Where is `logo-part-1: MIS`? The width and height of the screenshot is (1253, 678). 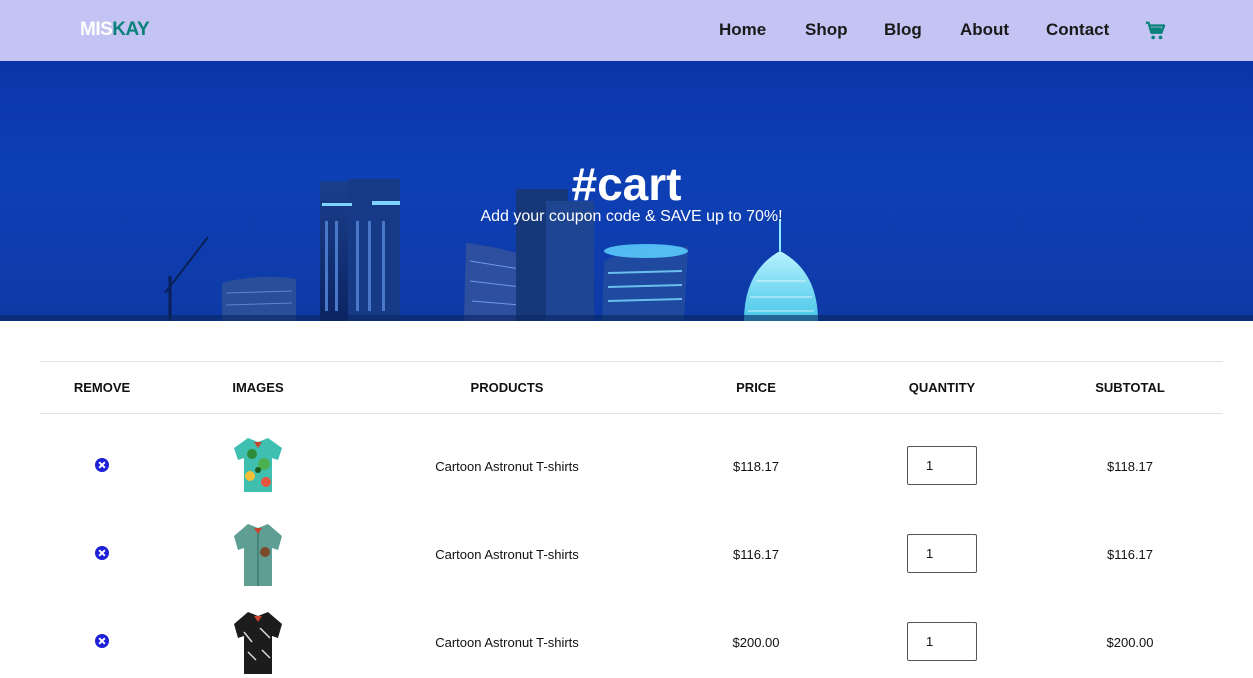 logo-part-1: MIS is located at coordinates (96, 29).